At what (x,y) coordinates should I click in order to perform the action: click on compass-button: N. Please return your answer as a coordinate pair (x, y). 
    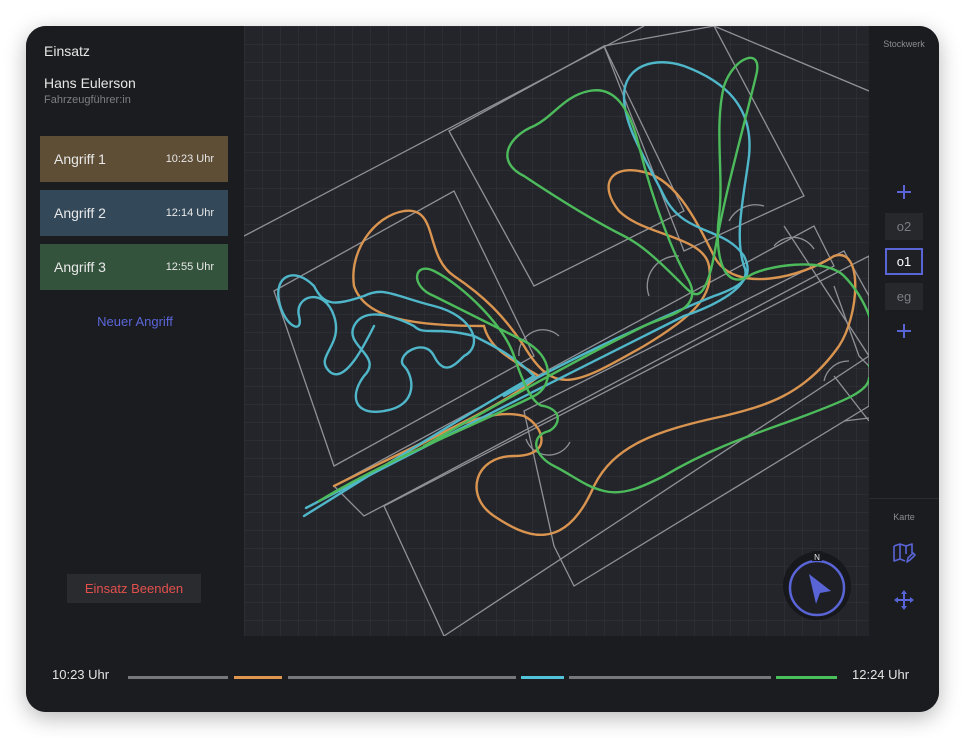
    Looking at the image, I should click on (817, 586).